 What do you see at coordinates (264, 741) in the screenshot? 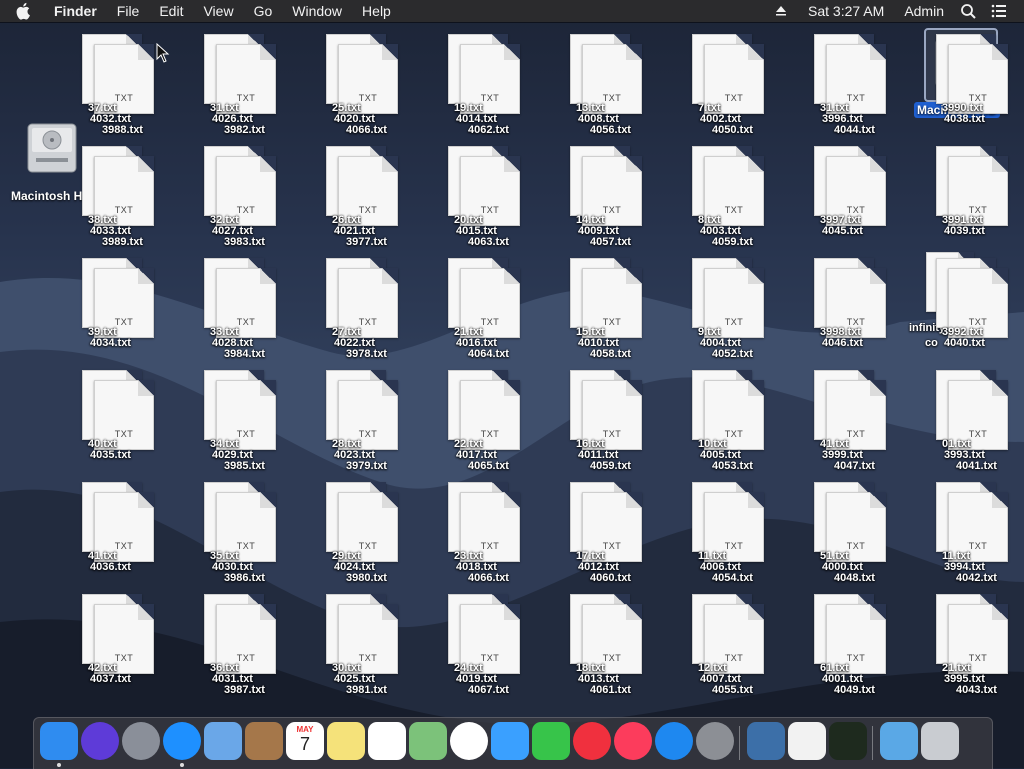
I see `contacts-icon` at bounding box center [264, 741].